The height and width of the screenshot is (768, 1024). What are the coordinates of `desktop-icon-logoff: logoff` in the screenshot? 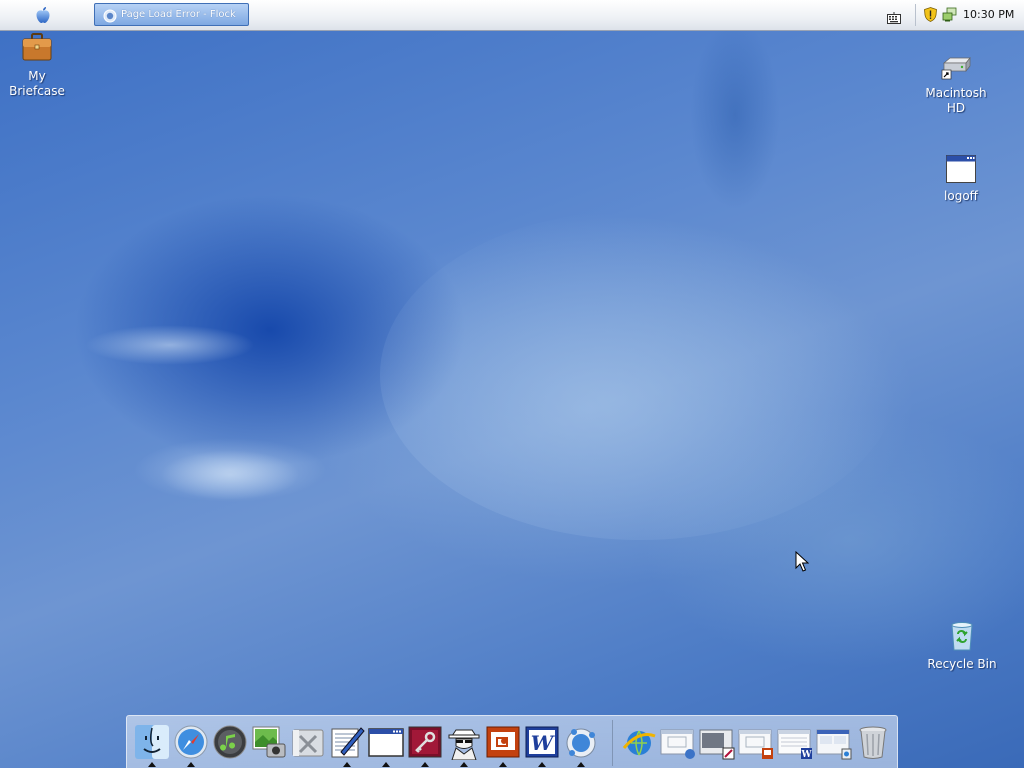 It's located at (961, 178).